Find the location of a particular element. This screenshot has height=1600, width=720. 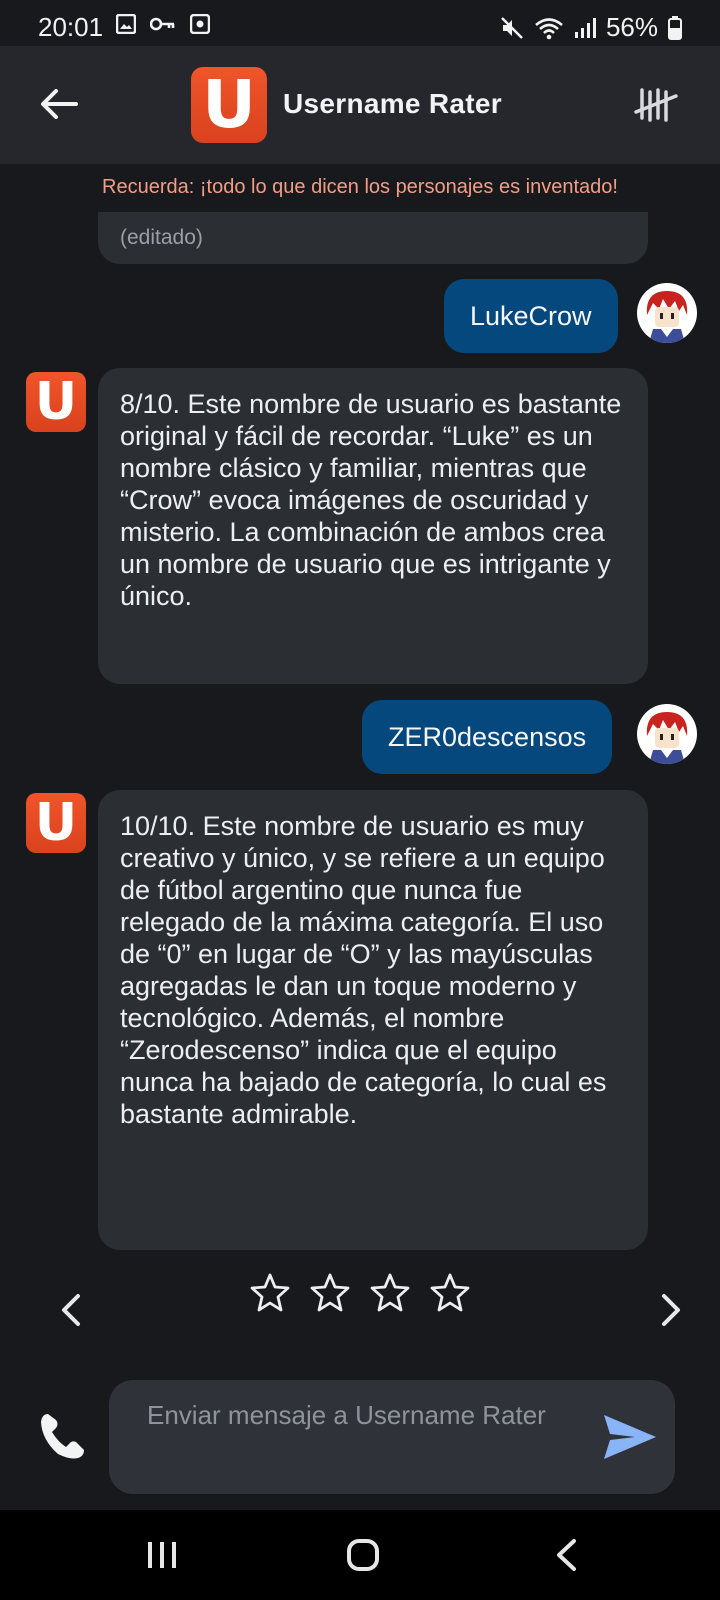

recents-icon is located at coordinates (162, 1555).